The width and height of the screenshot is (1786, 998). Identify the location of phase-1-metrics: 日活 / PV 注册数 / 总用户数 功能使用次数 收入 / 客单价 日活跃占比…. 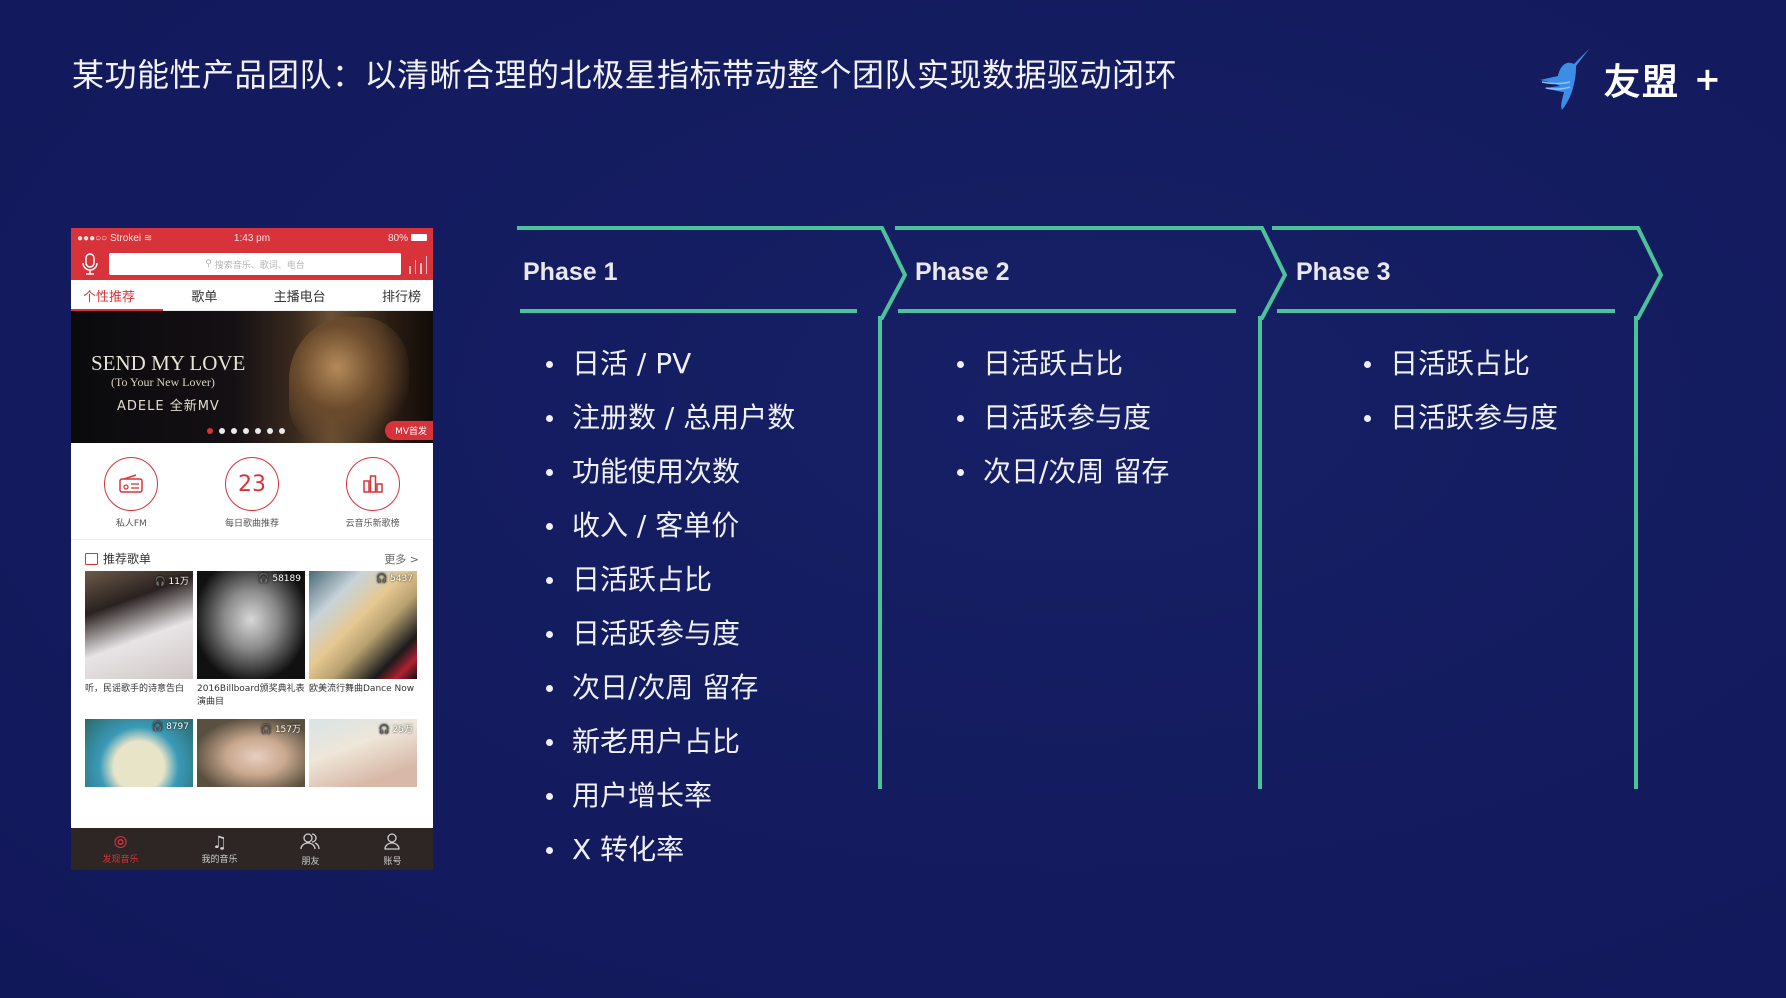
(670, 607).